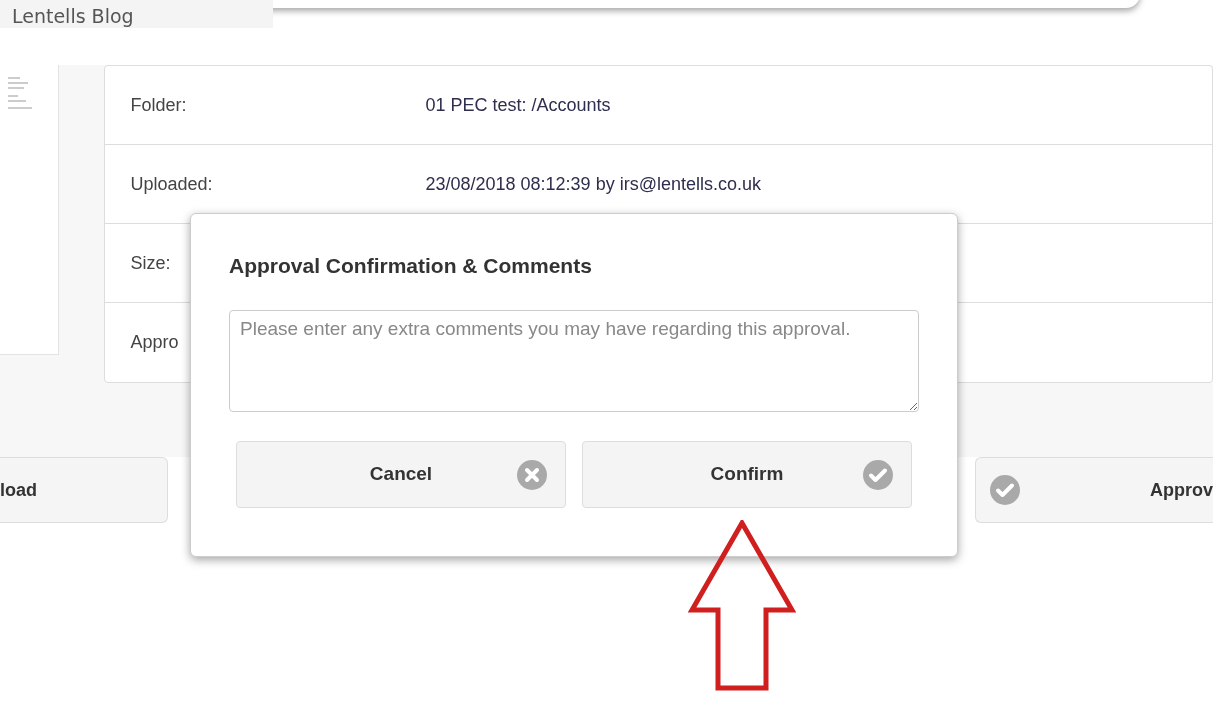  Describe the element at coordinates (171, 183) in the screenshot. I see `detail-label: Uploaded:` at that location.